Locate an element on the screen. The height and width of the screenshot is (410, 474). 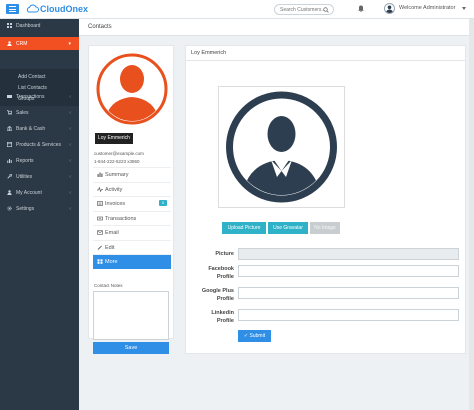
pencil-icon is located at coordinates (99, 247).